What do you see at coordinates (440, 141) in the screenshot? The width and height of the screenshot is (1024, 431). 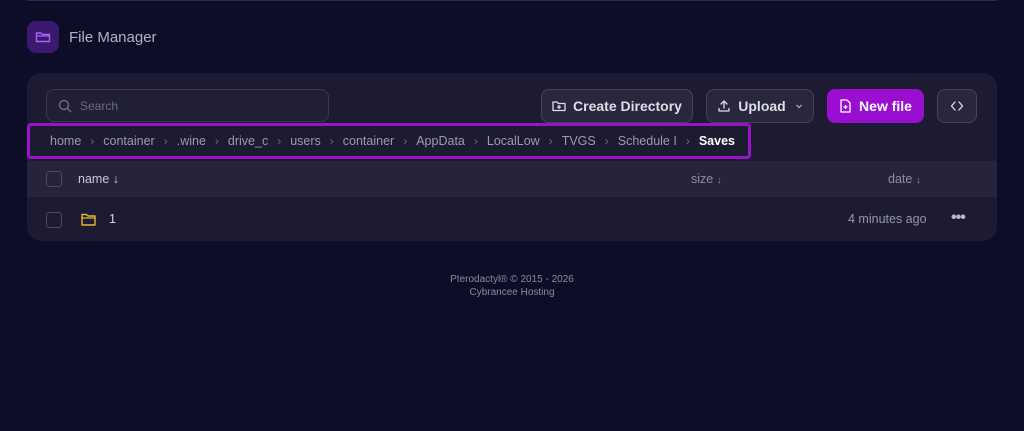 I see `breadcrumb-item-appdata: AppData` at bounding box center [440, 141].